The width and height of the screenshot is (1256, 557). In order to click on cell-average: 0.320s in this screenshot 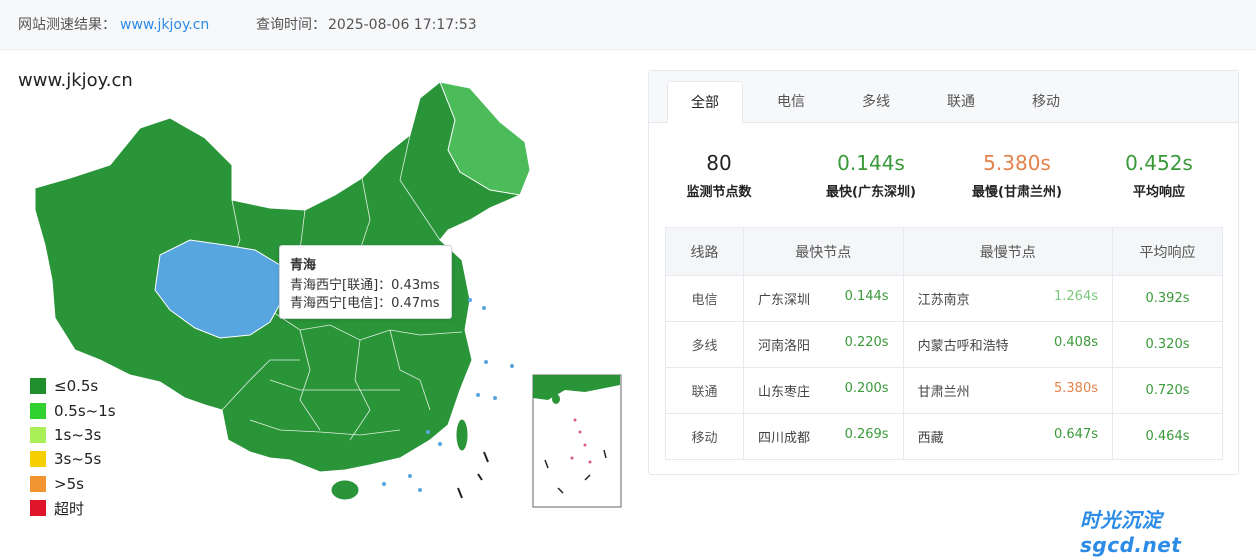, I will do `click(1167, 344)`.